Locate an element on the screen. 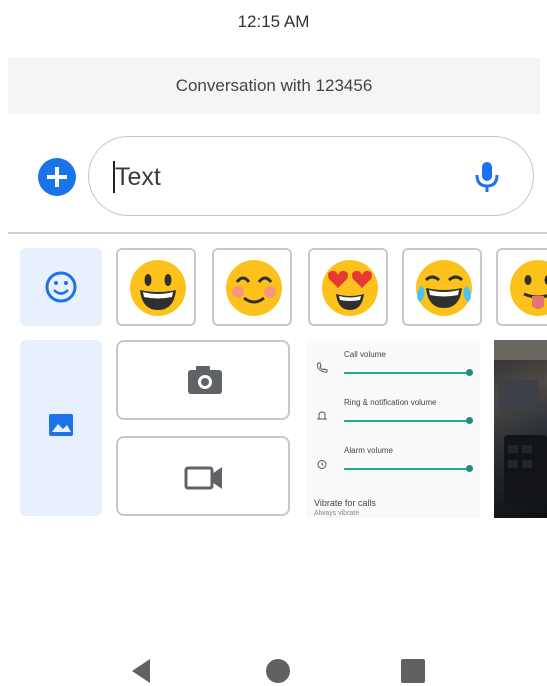 The image size is (547, 686). conversation-title: Conversation with 123456 is located at coordinates (274, 85).